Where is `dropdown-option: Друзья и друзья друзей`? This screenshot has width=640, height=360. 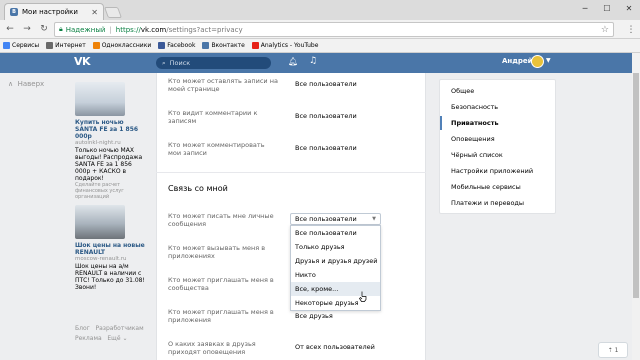
dropdown-option: Друзья и друзья друзей is located at coordinates (335, 261).